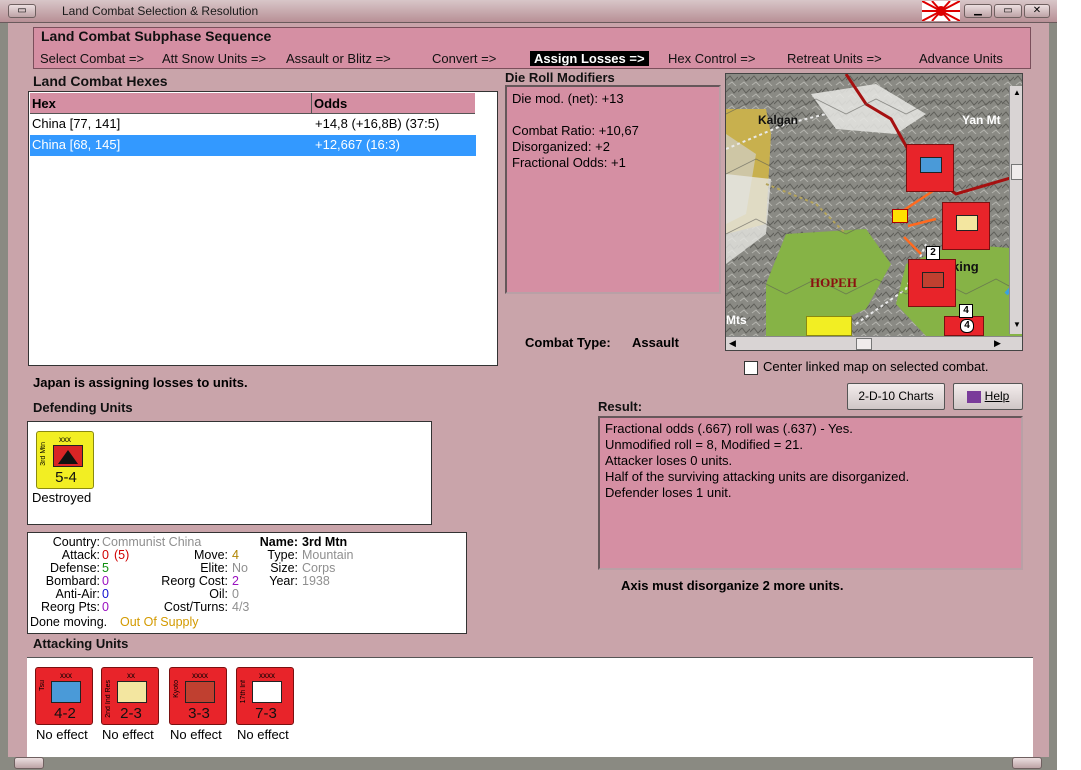  I want to click on help-button: Help, so click(988, 396).